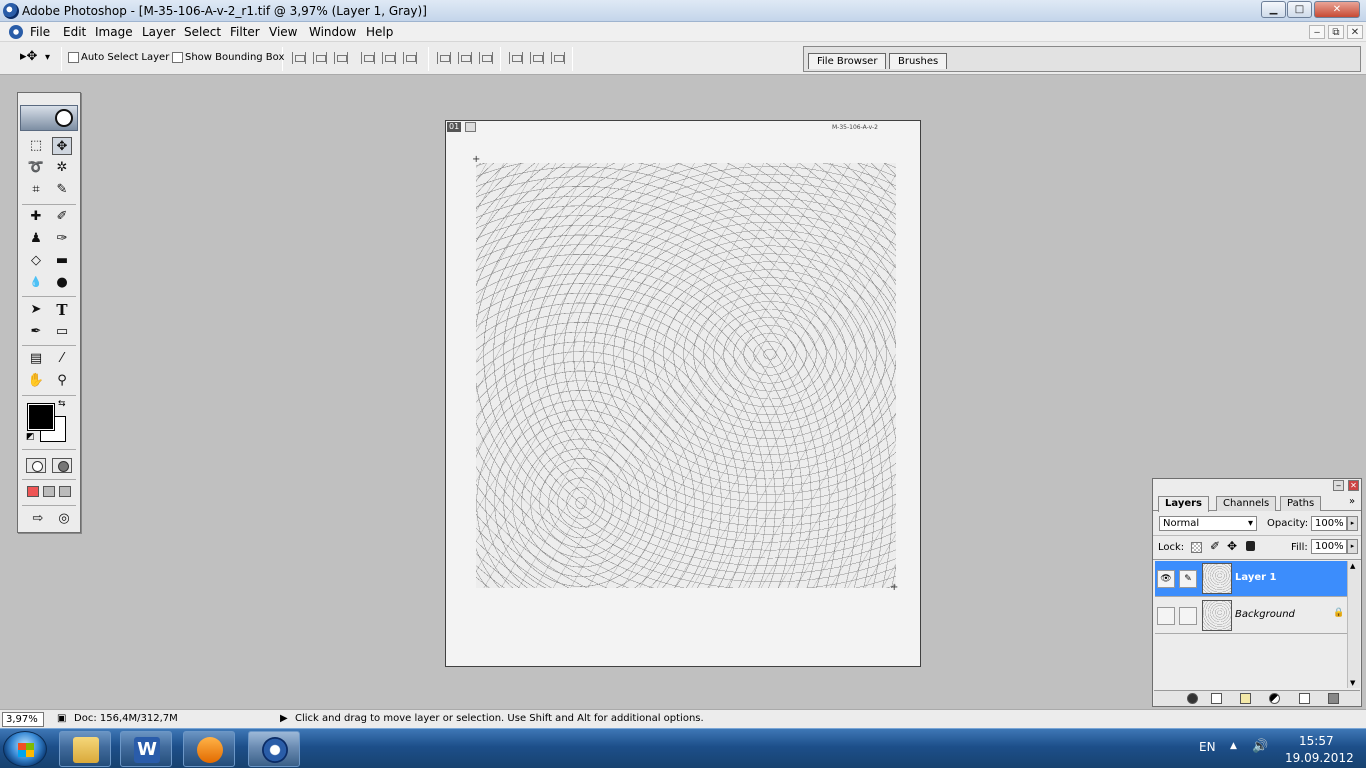 The height and width of the screenshot is (768, 1366). What do you see at coordinates (341, 58) in the screenshot?
I see `align-bottom-icon` at bounding box center [341, 58].